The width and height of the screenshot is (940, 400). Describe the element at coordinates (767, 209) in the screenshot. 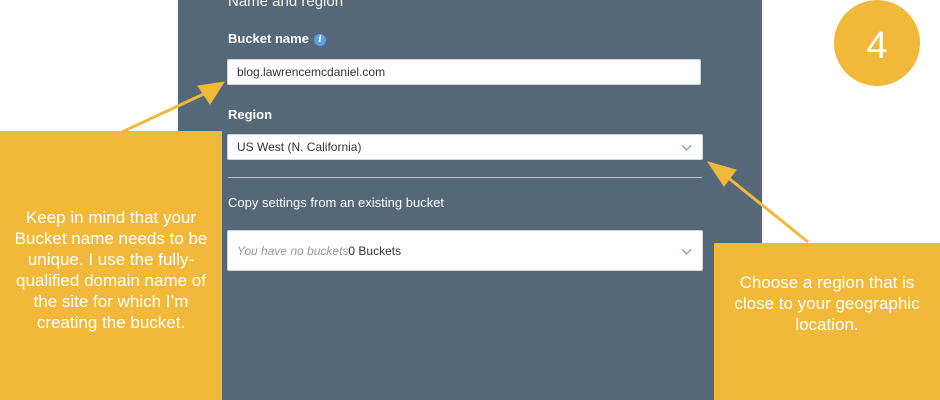

I see `arrow-line-right` at that location.